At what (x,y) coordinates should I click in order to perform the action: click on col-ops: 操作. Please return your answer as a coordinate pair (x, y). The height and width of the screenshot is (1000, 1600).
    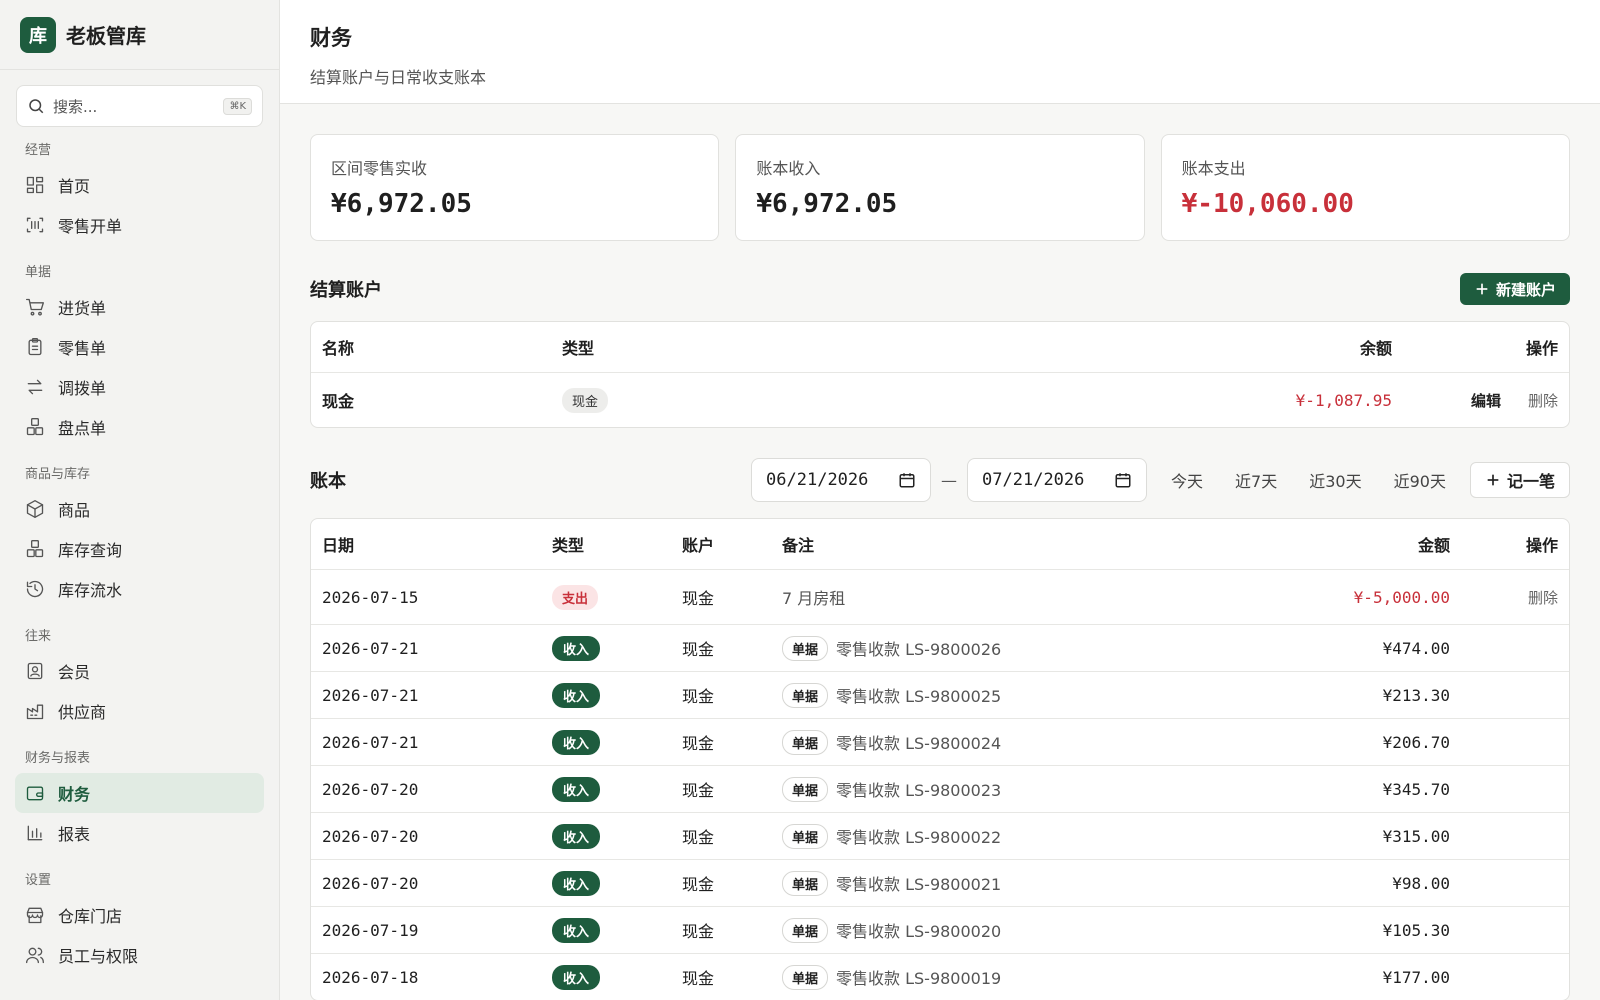
    Looking at the image, I should click on (1541, 348).